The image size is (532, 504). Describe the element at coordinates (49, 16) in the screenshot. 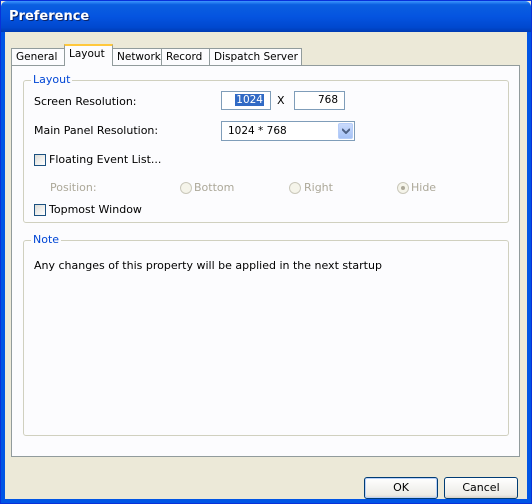

I see `window-title: Preference` at that location.